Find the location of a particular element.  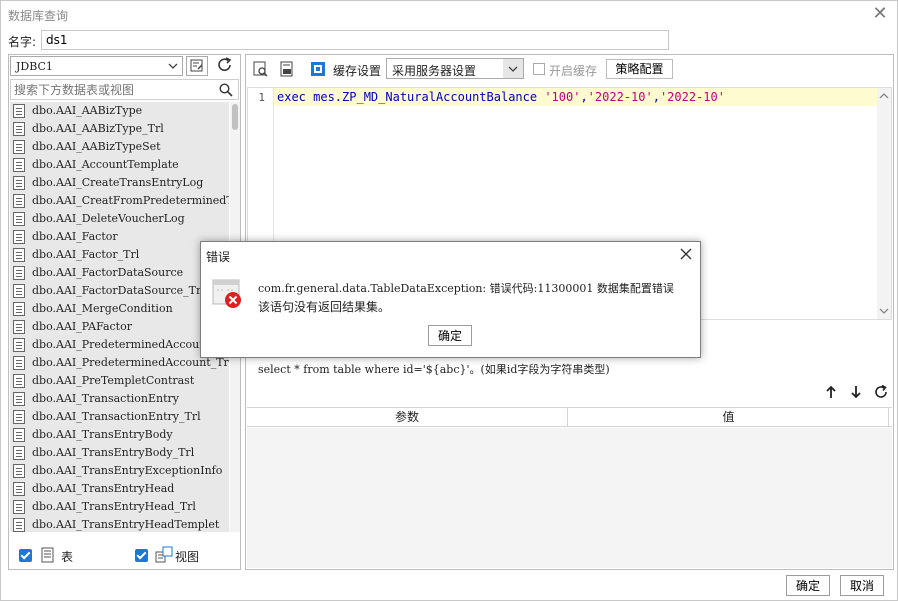

query-toolbar: 缓存设置 采用服务器设置 开启缓存 策略配置 is located at coordinates (569, 69).